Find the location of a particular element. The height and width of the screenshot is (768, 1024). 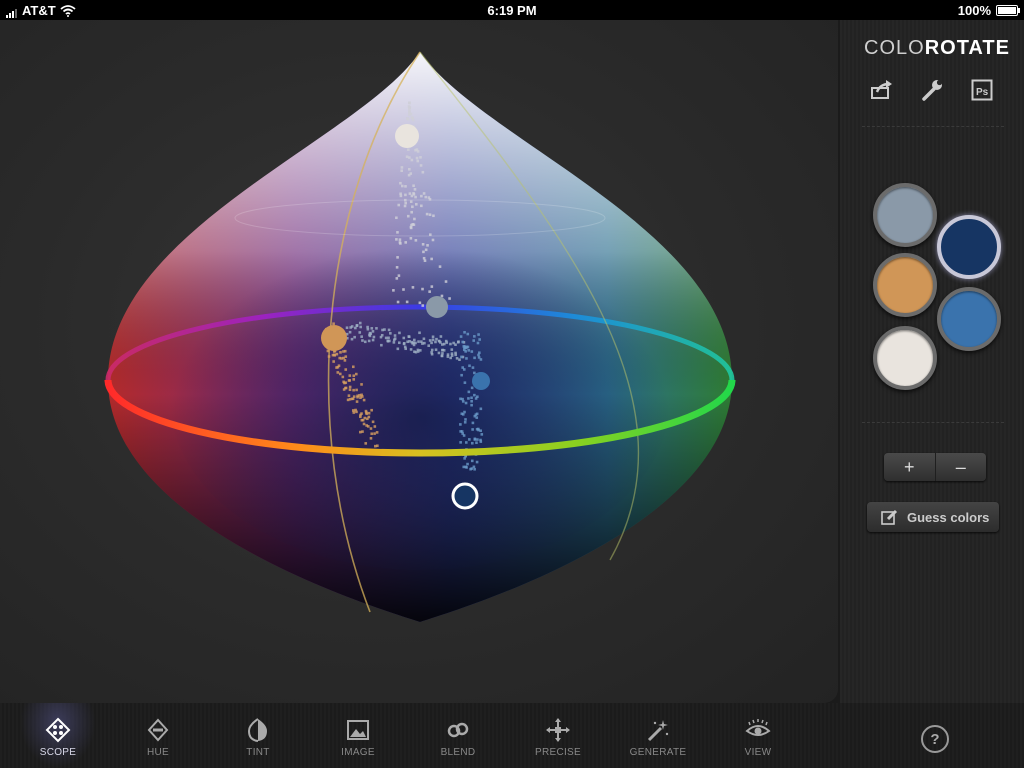

add-remove-group: + – is located at coordinates (935, 467).